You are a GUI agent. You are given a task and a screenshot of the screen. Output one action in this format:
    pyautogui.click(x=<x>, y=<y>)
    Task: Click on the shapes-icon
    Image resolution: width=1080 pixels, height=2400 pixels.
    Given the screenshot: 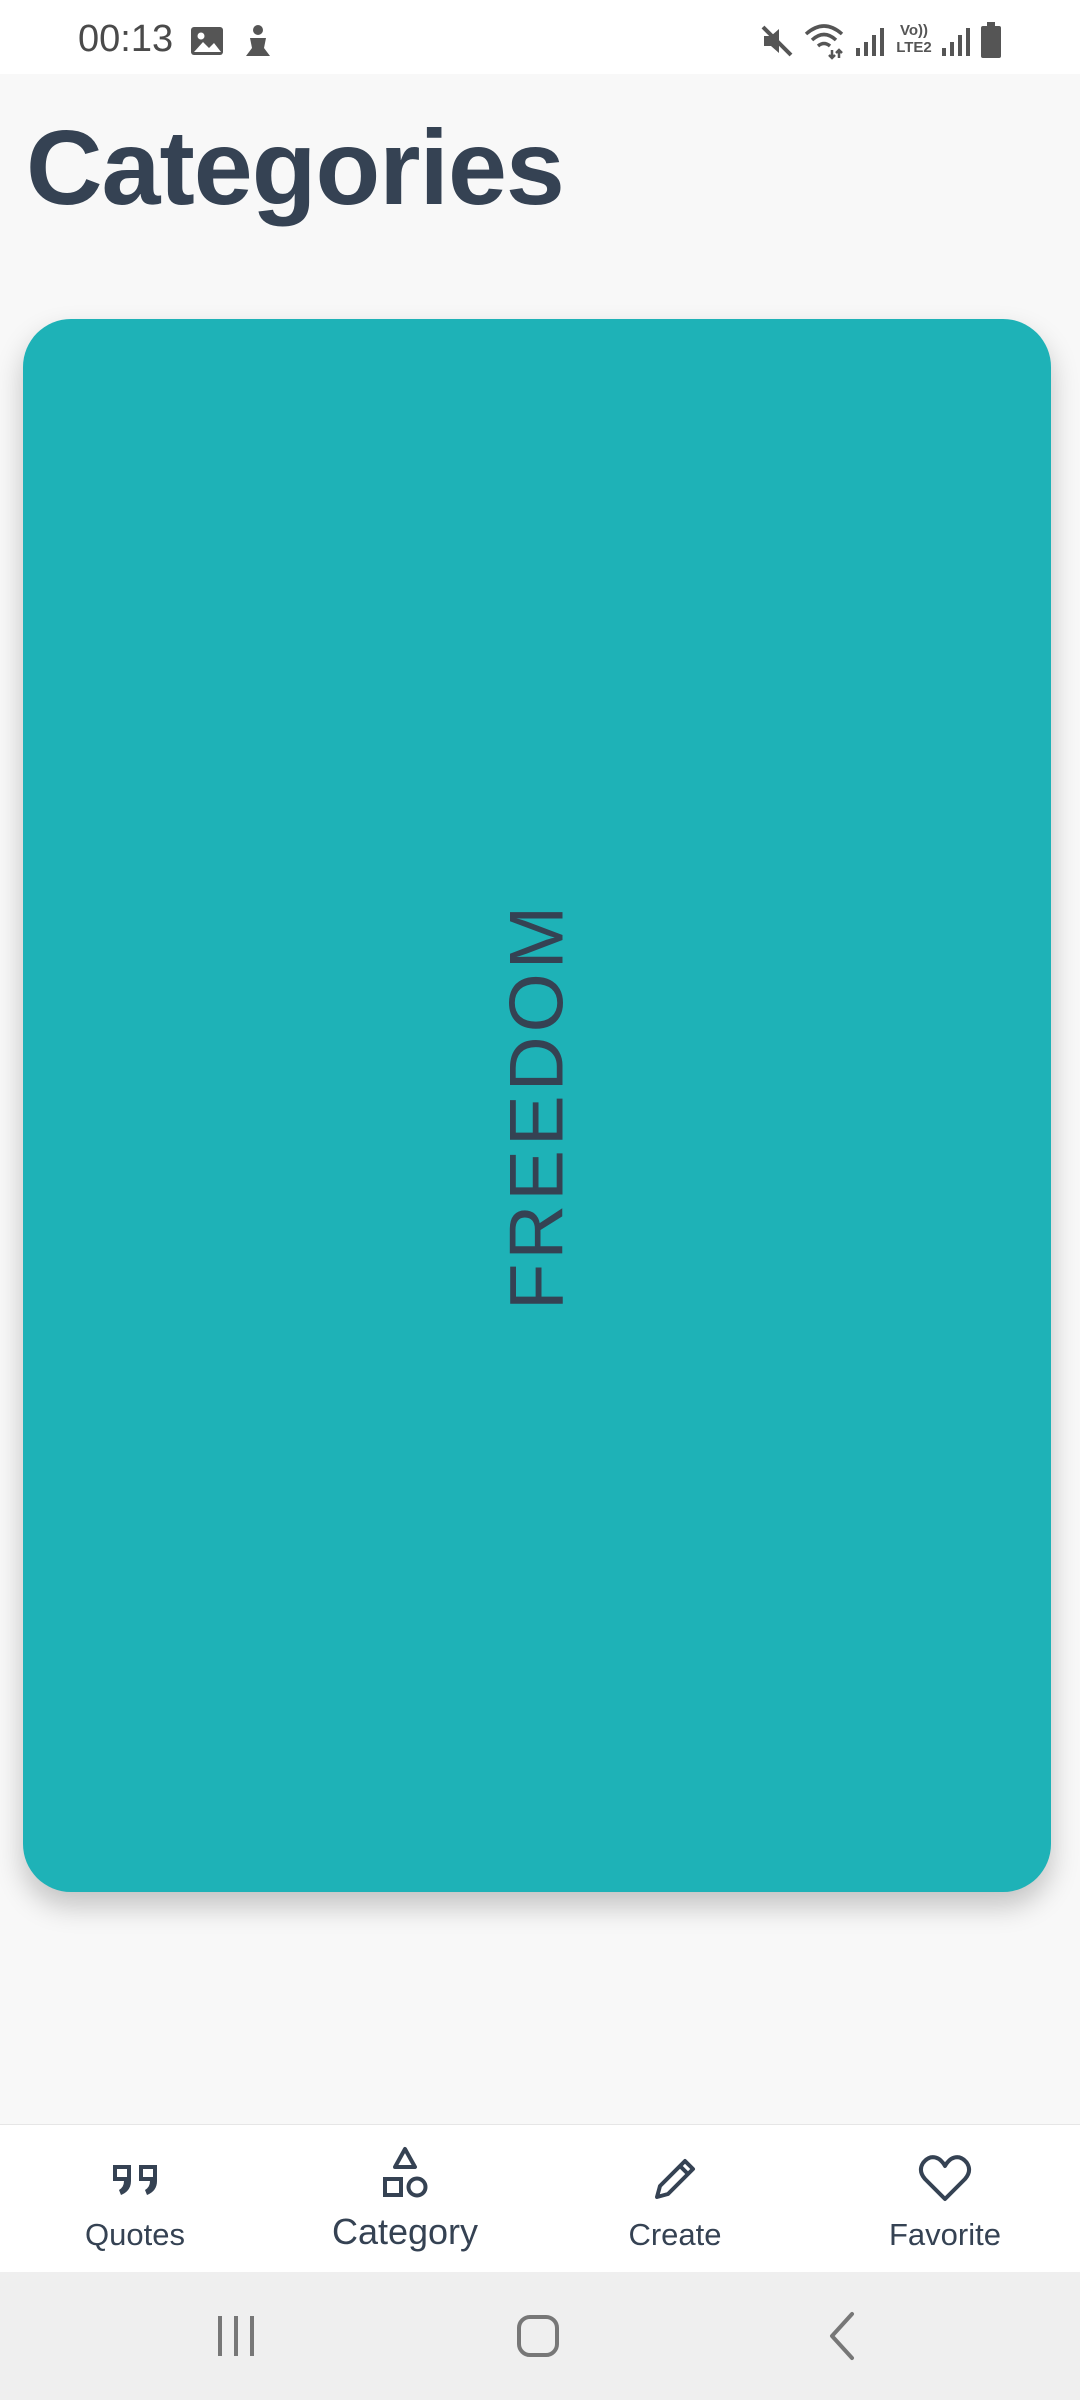 What is the action you would take?
    pyautogui.click(x=405, y=2172)
    